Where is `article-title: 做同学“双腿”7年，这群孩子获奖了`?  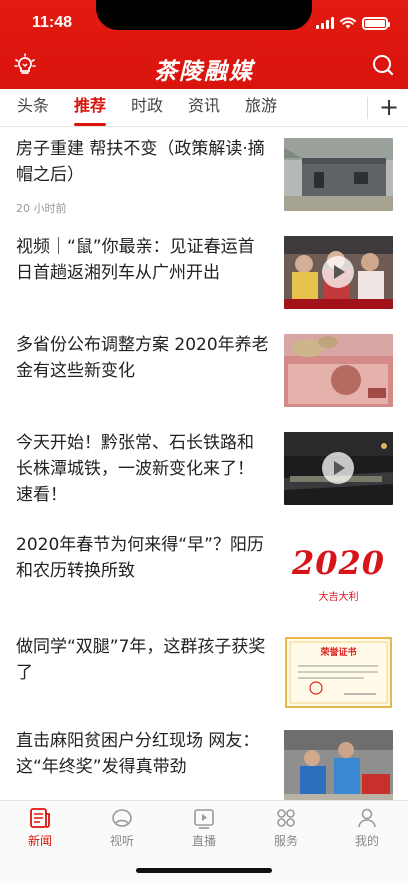 article-title: 做同学“双腿”7年，这群孩子获奖了 is located at coordinates (143, 660).